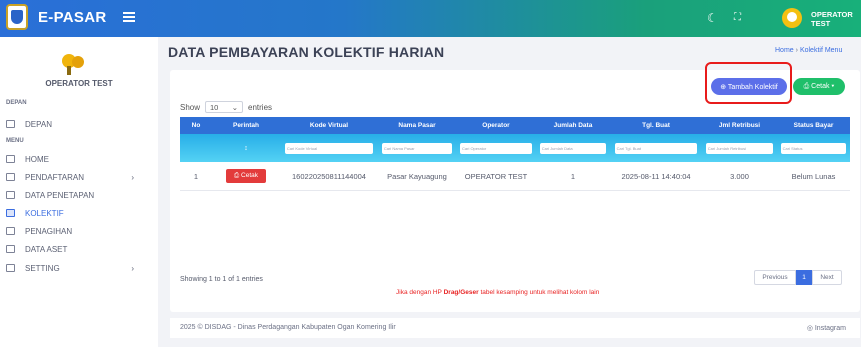 The image size is (861, 347). What do you see at coordinates (72, 17) in the screenshot?
I see `app-brand: E-PASAR` at bounding box center [72, 17].